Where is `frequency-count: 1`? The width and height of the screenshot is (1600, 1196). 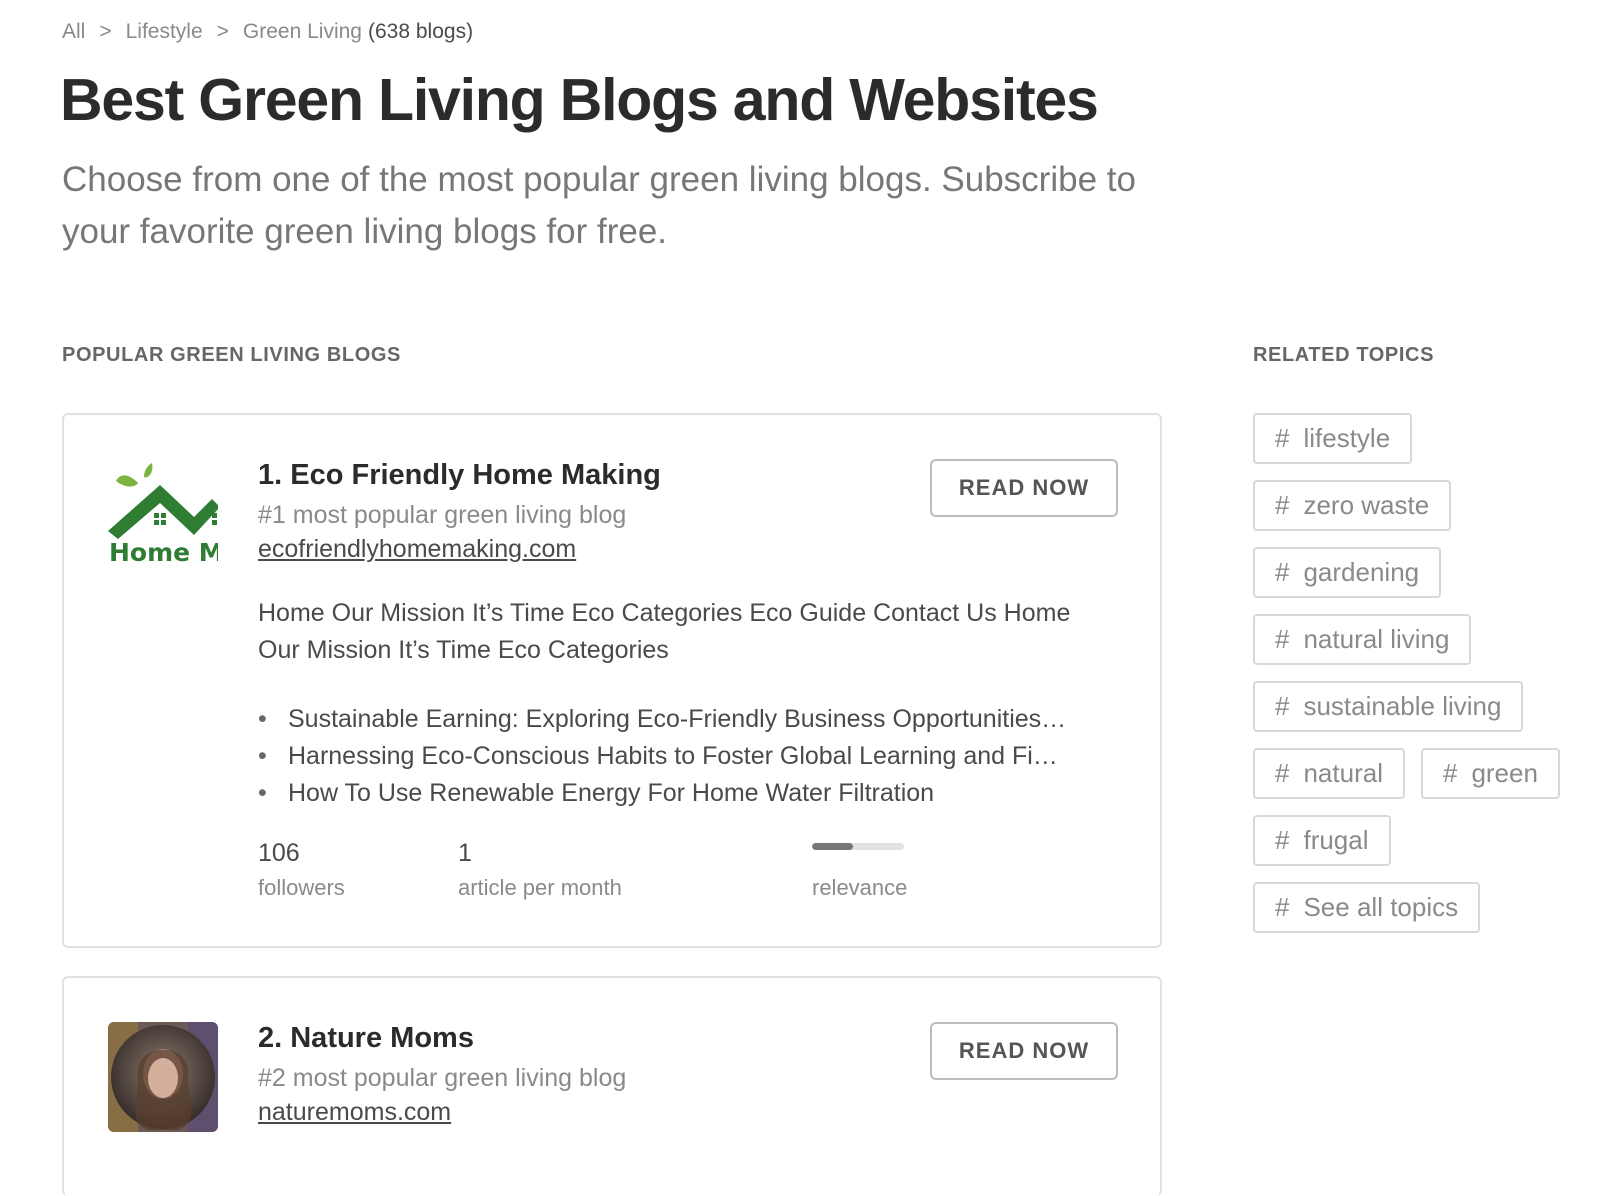
frequency-count: 1 is located at coordinates (465, 853).